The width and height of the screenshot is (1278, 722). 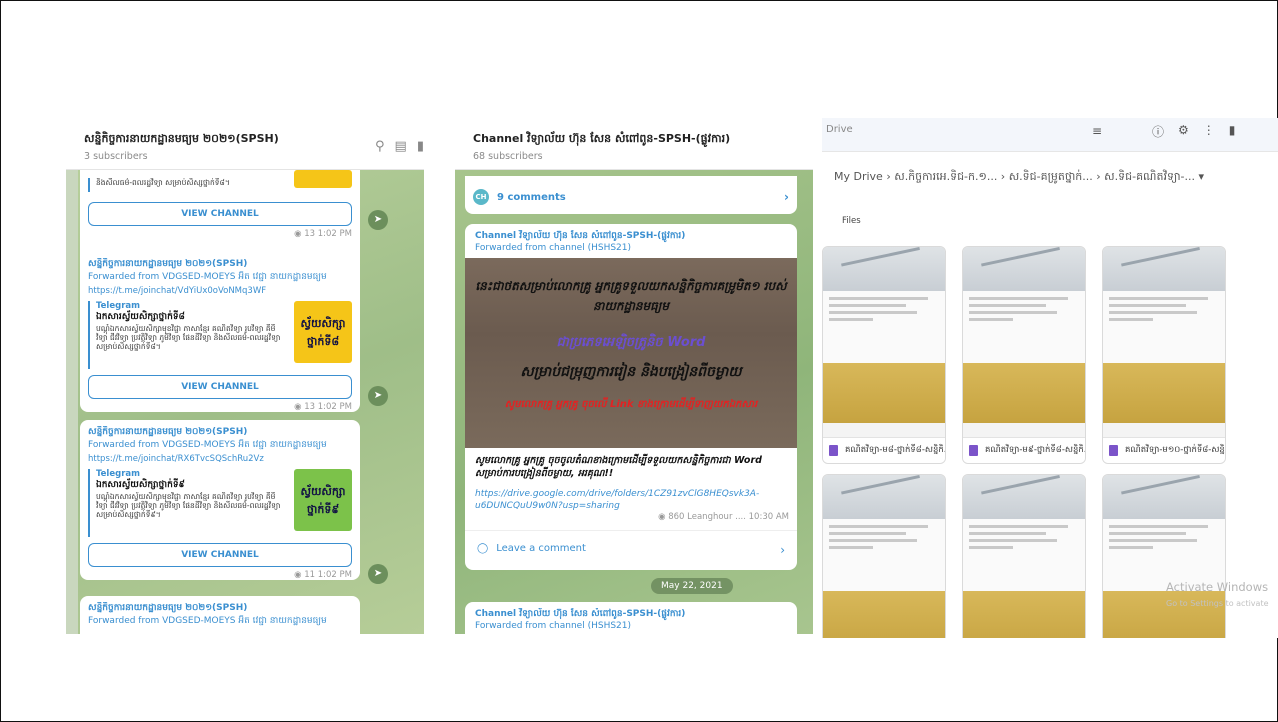 I want to click on post-meta: ◉ 860 Leanghour .... 10:30 AM, so click(x=723, y=517).